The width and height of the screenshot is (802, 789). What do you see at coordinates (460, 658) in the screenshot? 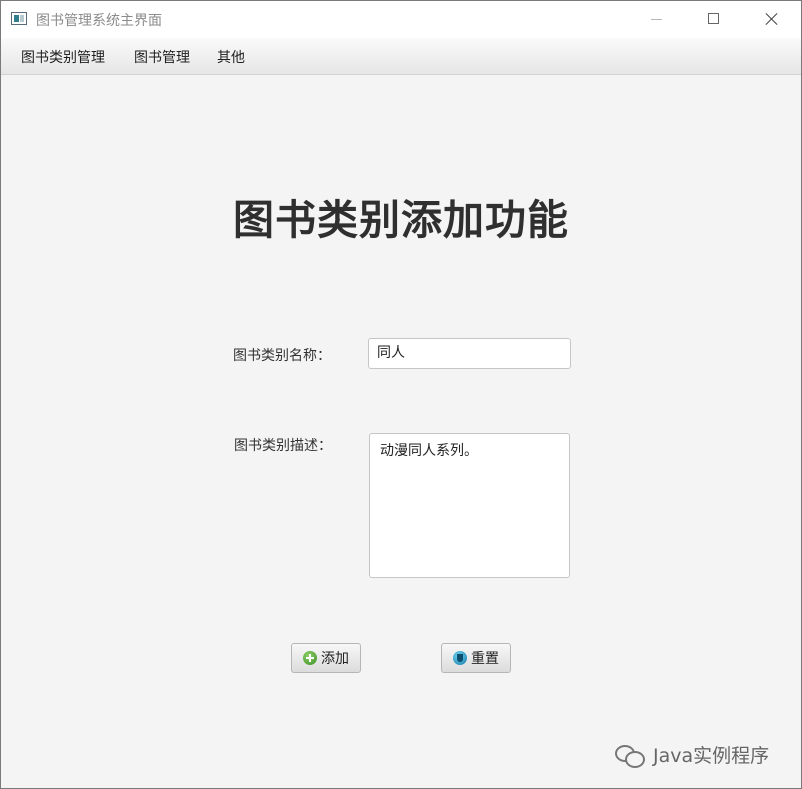
I see `reset-icon` at bounding box center [460, 658].